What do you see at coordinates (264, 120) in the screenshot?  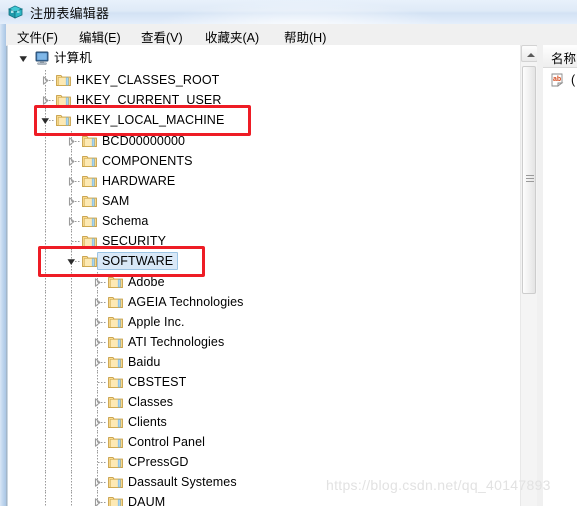 I see `tree-row-4: HKEY_LOCAL_MACHINE` at bounding box center [264, 120].